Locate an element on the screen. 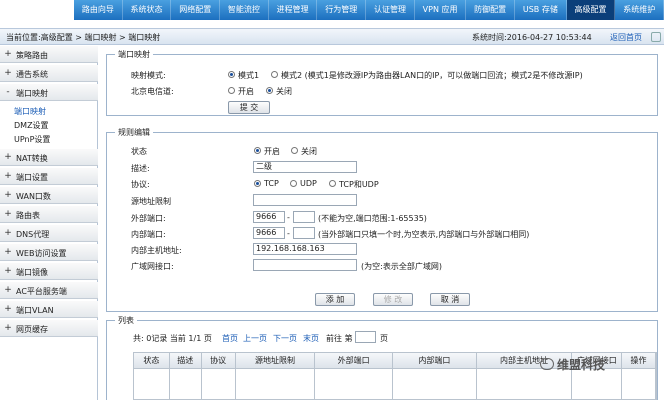 Image resolution: width=664 pixels, height=400 pixels. src-limit-label: 源地址限制 is located at coordinates (151, 201).